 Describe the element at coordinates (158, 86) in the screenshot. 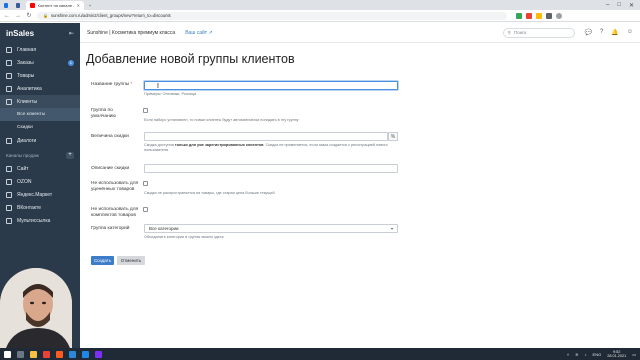

I see `text-cursor-icon: I` at that location.